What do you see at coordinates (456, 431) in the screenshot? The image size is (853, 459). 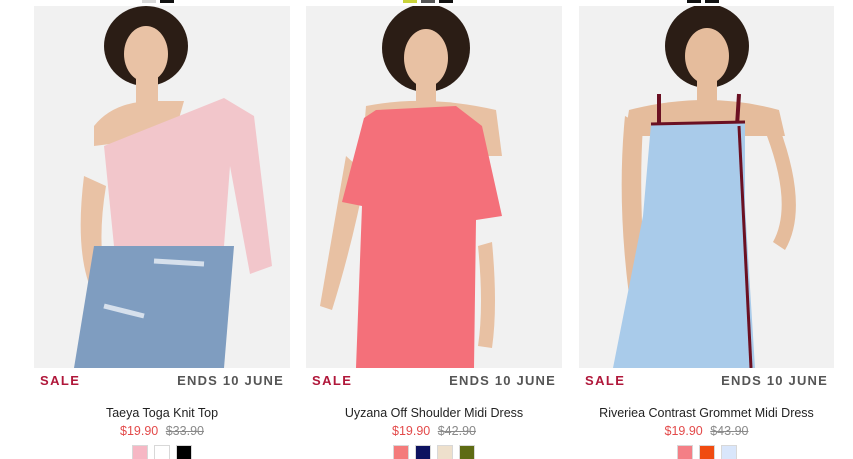 I see `original-price: $42.90` at bounding box center [456, 431].